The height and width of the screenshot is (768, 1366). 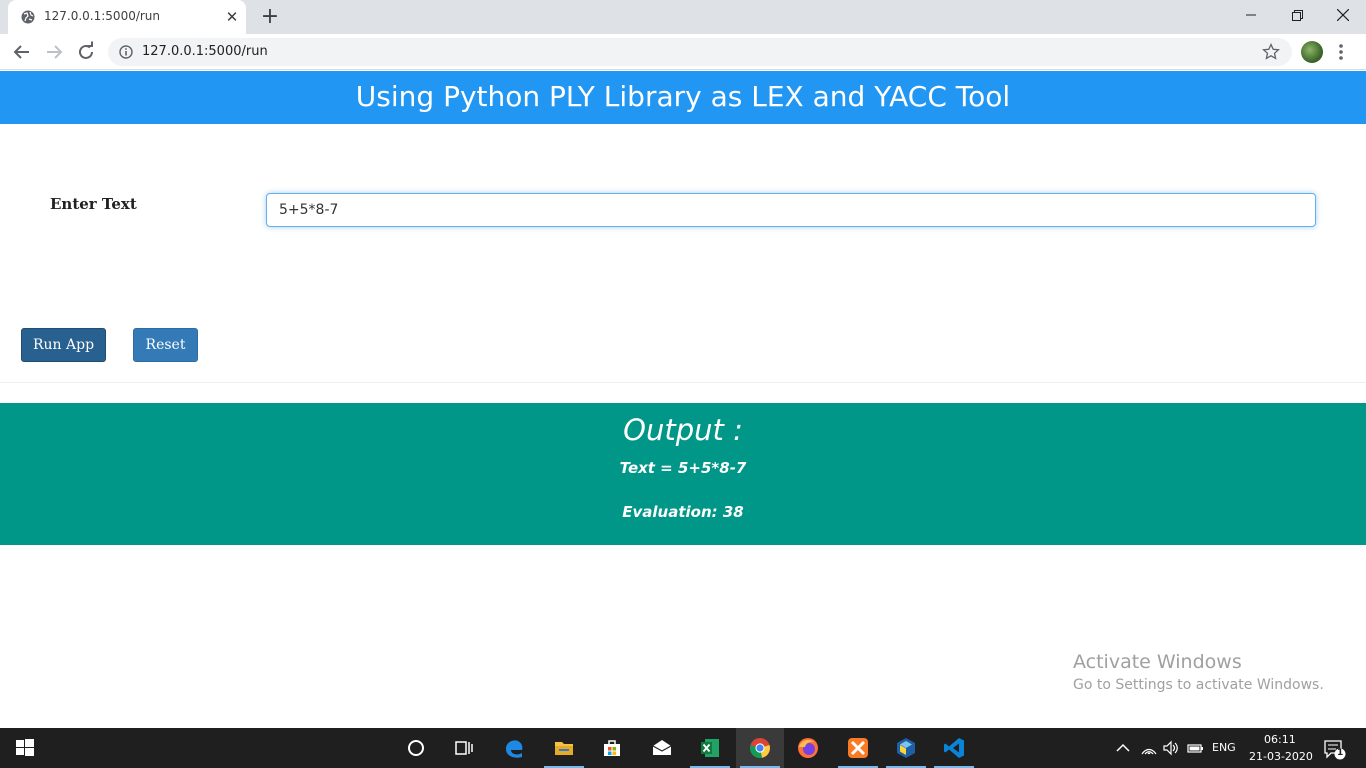 I want to click on divider, so click(x=683, y=382).